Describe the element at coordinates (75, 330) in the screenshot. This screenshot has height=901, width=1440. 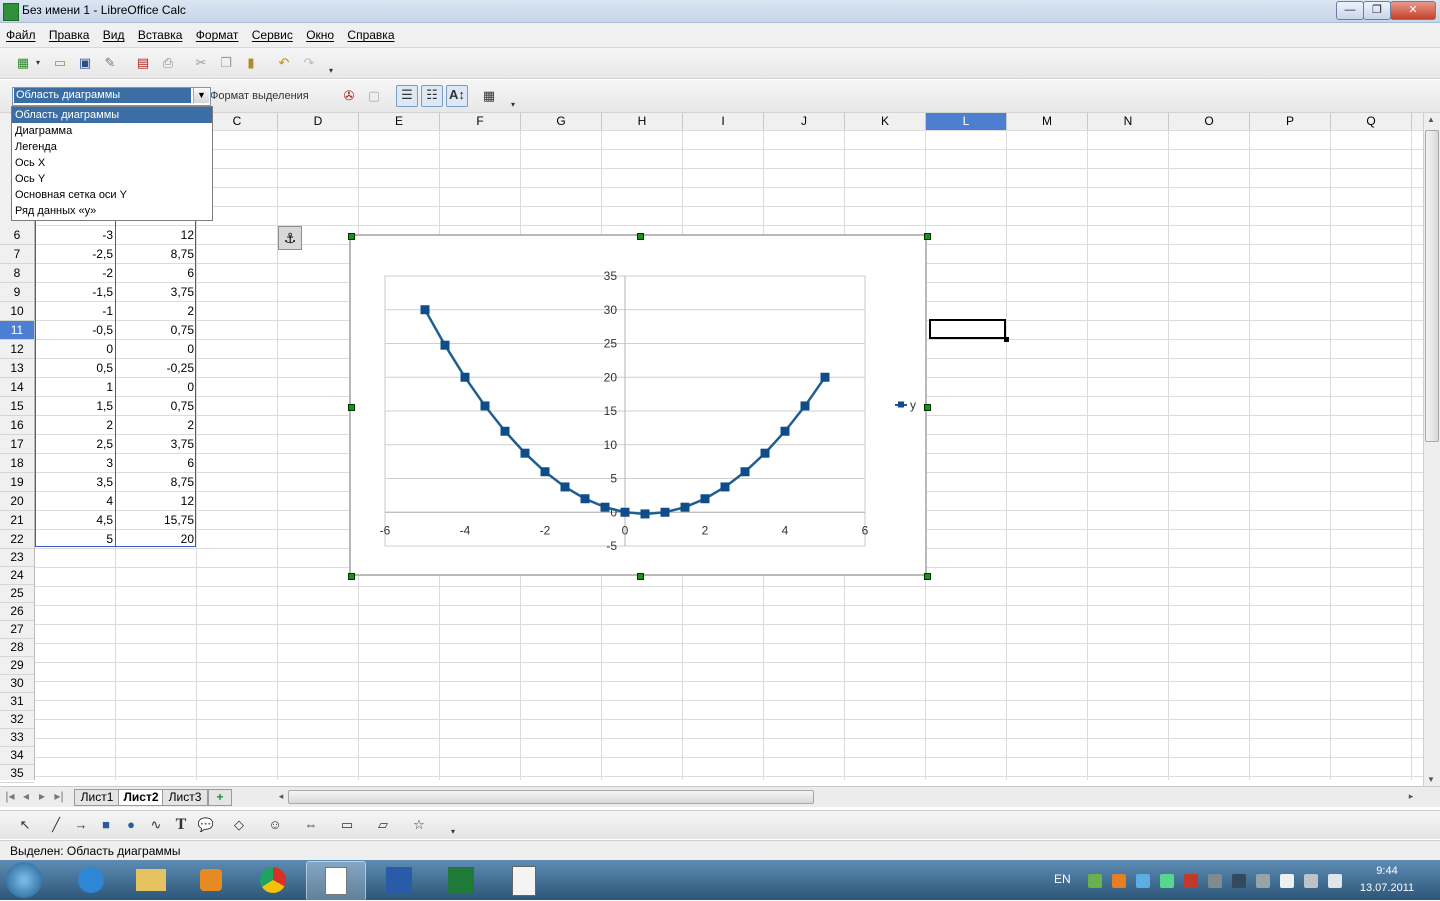
I see `cell-a: -0,5` at that location.